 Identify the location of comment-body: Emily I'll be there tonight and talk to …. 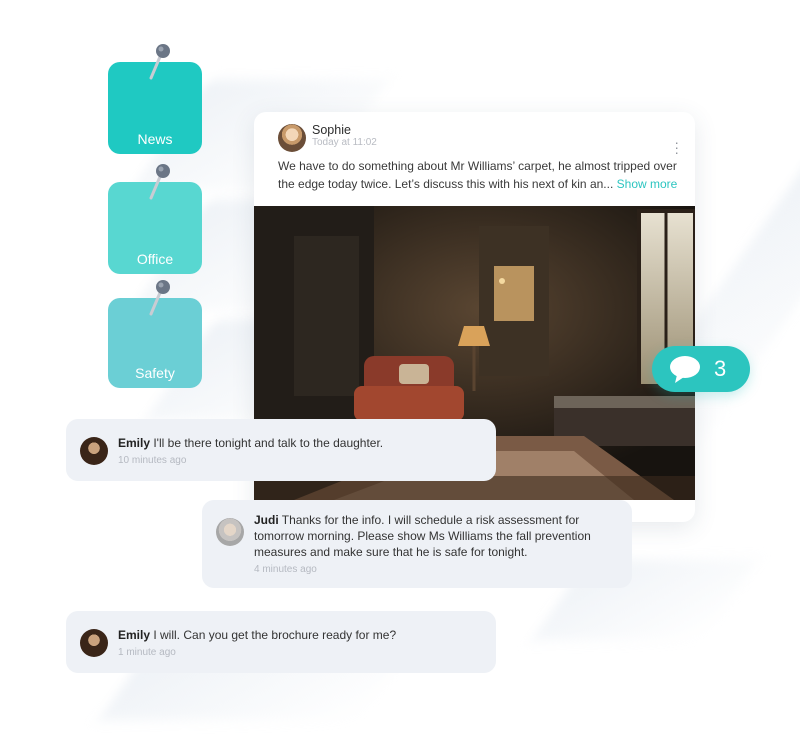
(303, 452).